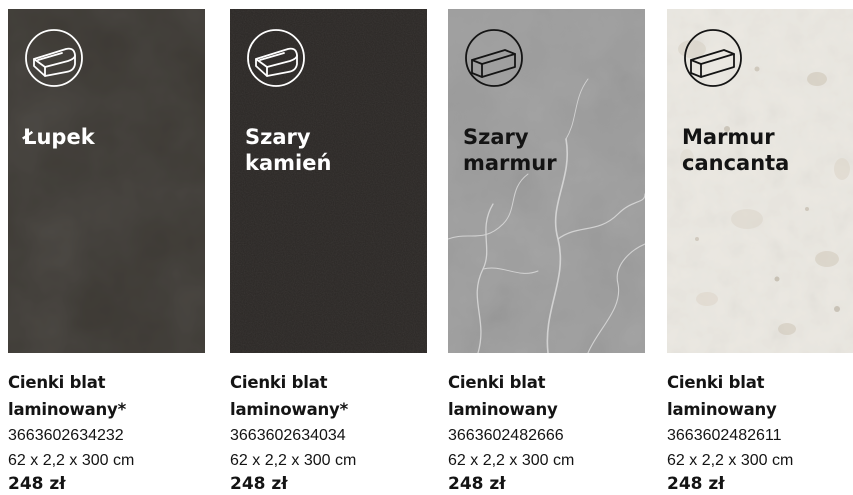 The image size is (853, 495). I want to click on product-code: 3663602634034, so click(288, 435).